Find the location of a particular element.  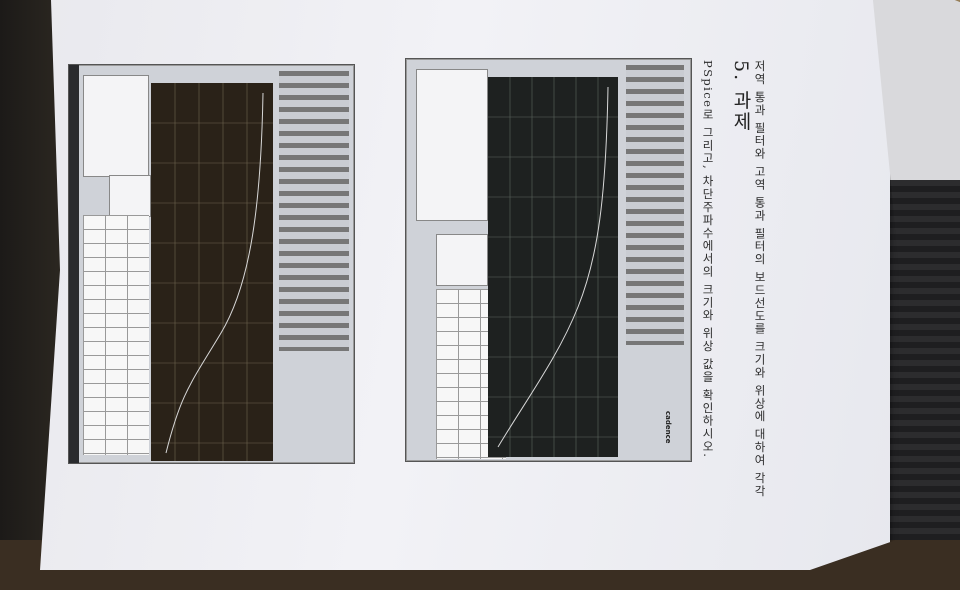

cadence-logo: cadence is located at coordinates (668, 427).